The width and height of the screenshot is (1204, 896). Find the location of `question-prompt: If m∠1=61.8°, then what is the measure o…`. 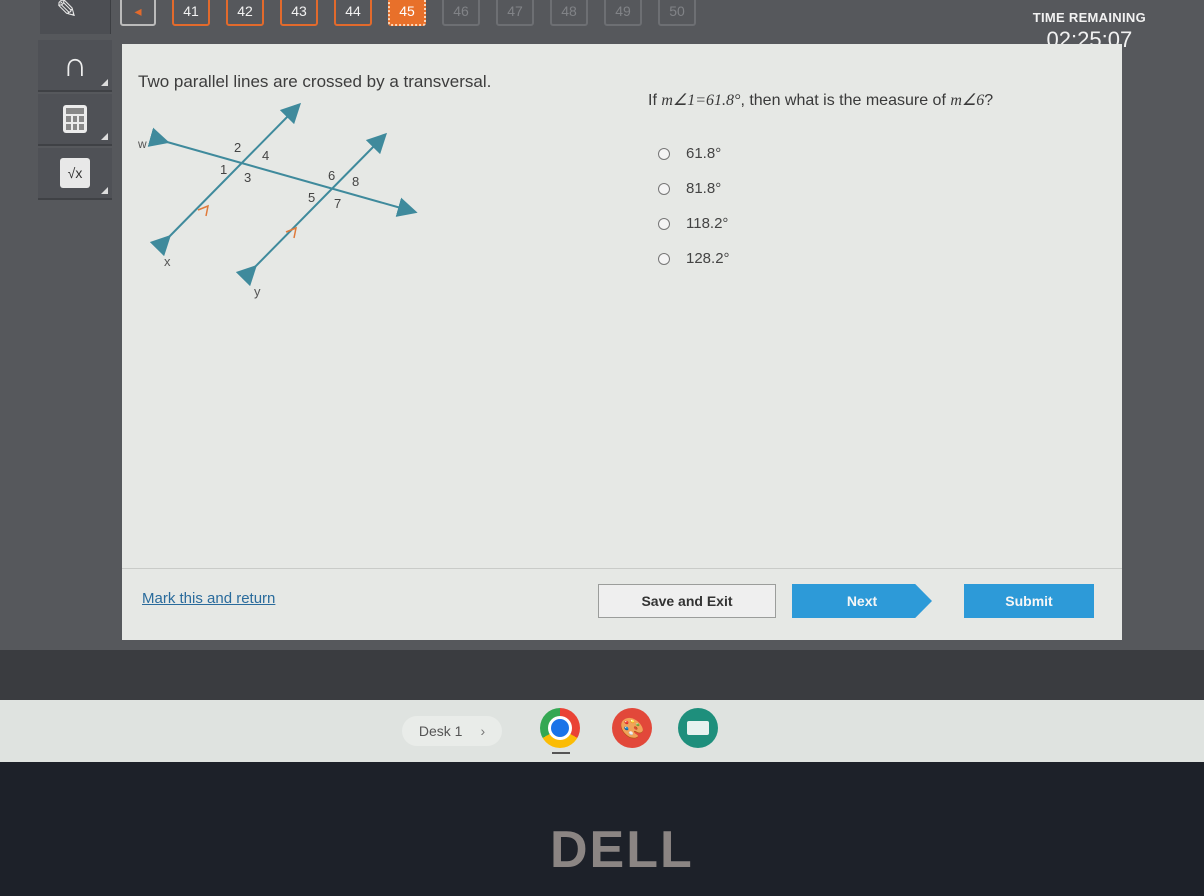

question-prompt: If m∠1=61.8°, then what is the measure o… is located at coordinates (820, 100).